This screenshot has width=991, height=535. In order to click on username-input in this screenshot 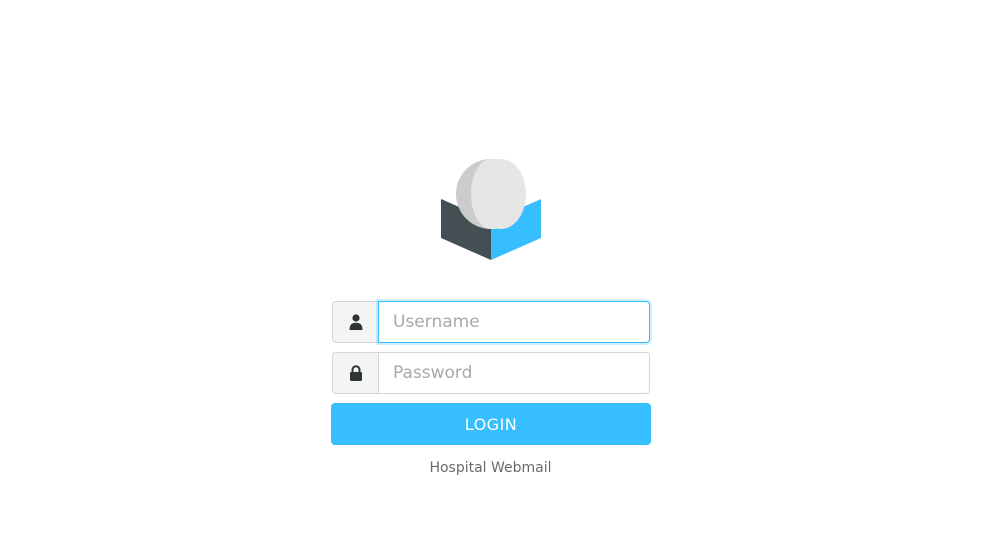, I will do `click(514, 322)`.